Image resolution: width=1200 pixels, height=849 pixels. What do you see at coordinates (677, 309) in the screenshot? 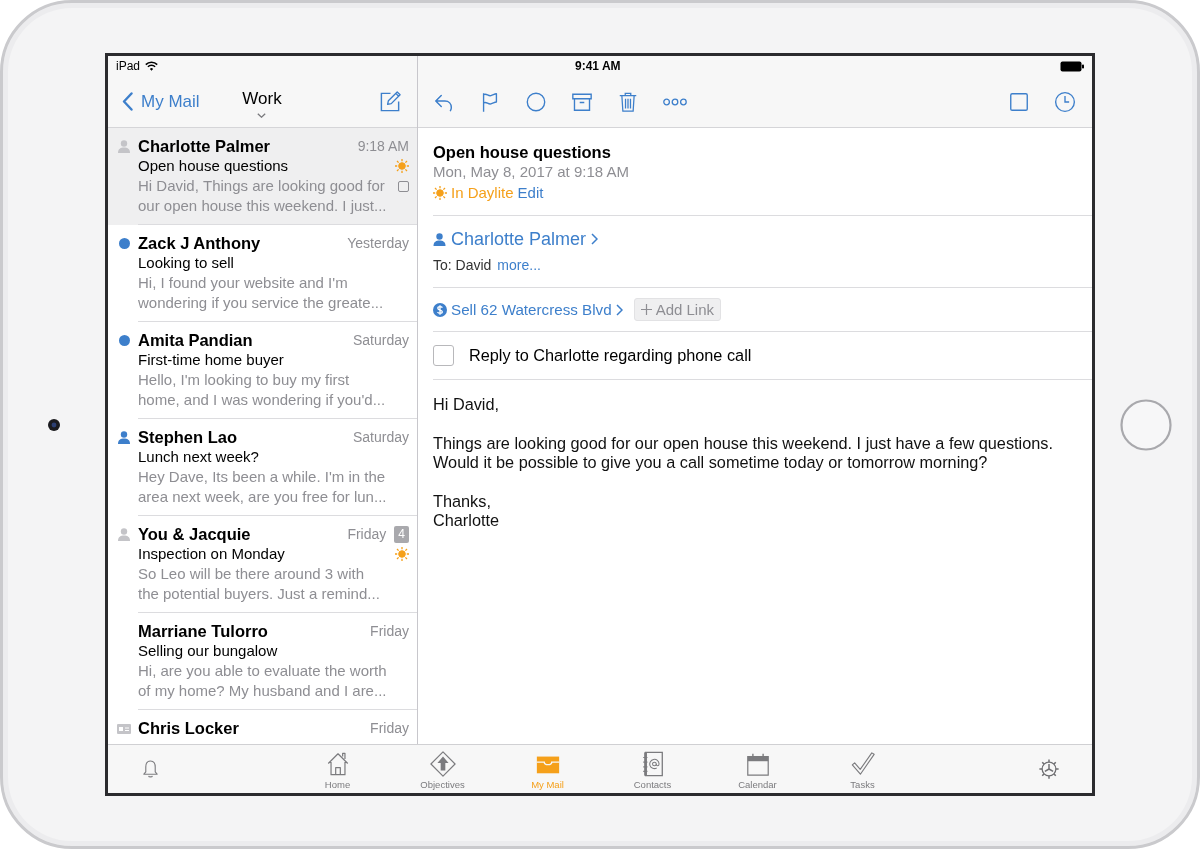
I see `add-link-button: Add Link` at bounding box center [677, 309].